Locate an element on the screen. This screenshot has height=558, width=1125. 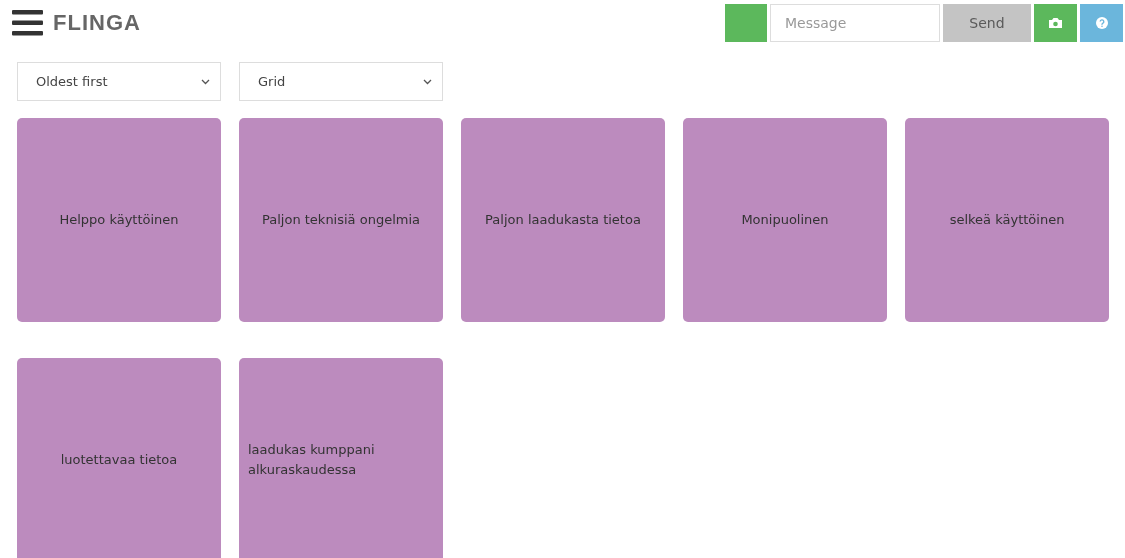
note-card: Helppo käyttöinen is located at coordinates (119, 220).